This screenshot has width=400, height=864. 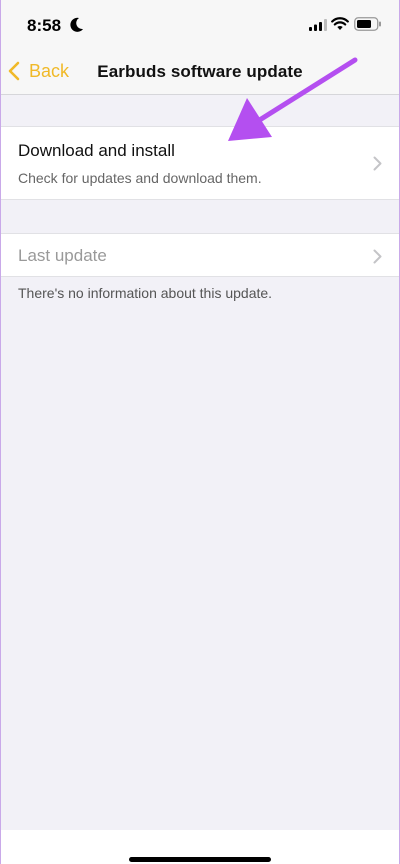 What do you see at coordinates (293, 99) in the screenshot?
I see `annotation-arrow-icon` at bounding box center [293, 99].